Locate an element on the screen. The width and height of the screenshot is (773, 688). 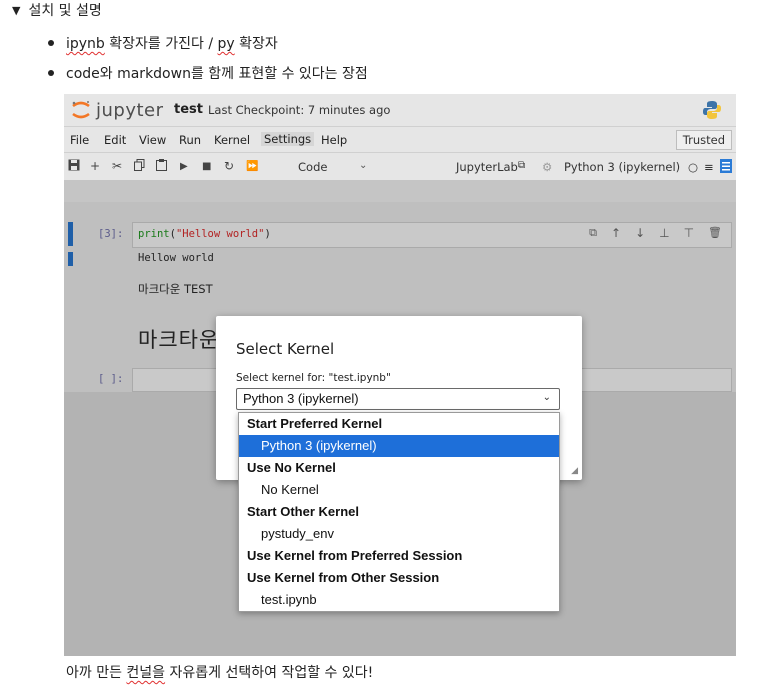
save-icon is located at coordinates (74, 166).